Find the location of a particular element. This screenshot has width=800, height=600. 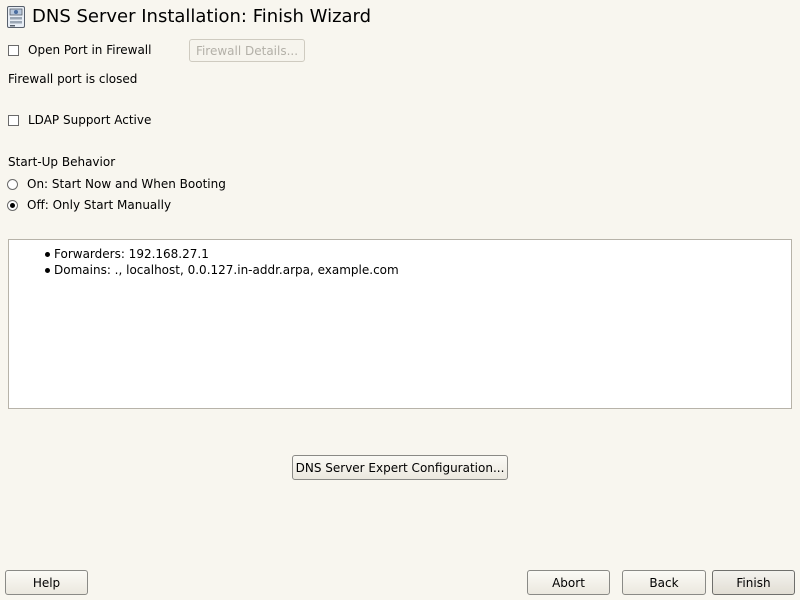

ldap-row: LDAP Support Active is located at coordinates (79, 120).